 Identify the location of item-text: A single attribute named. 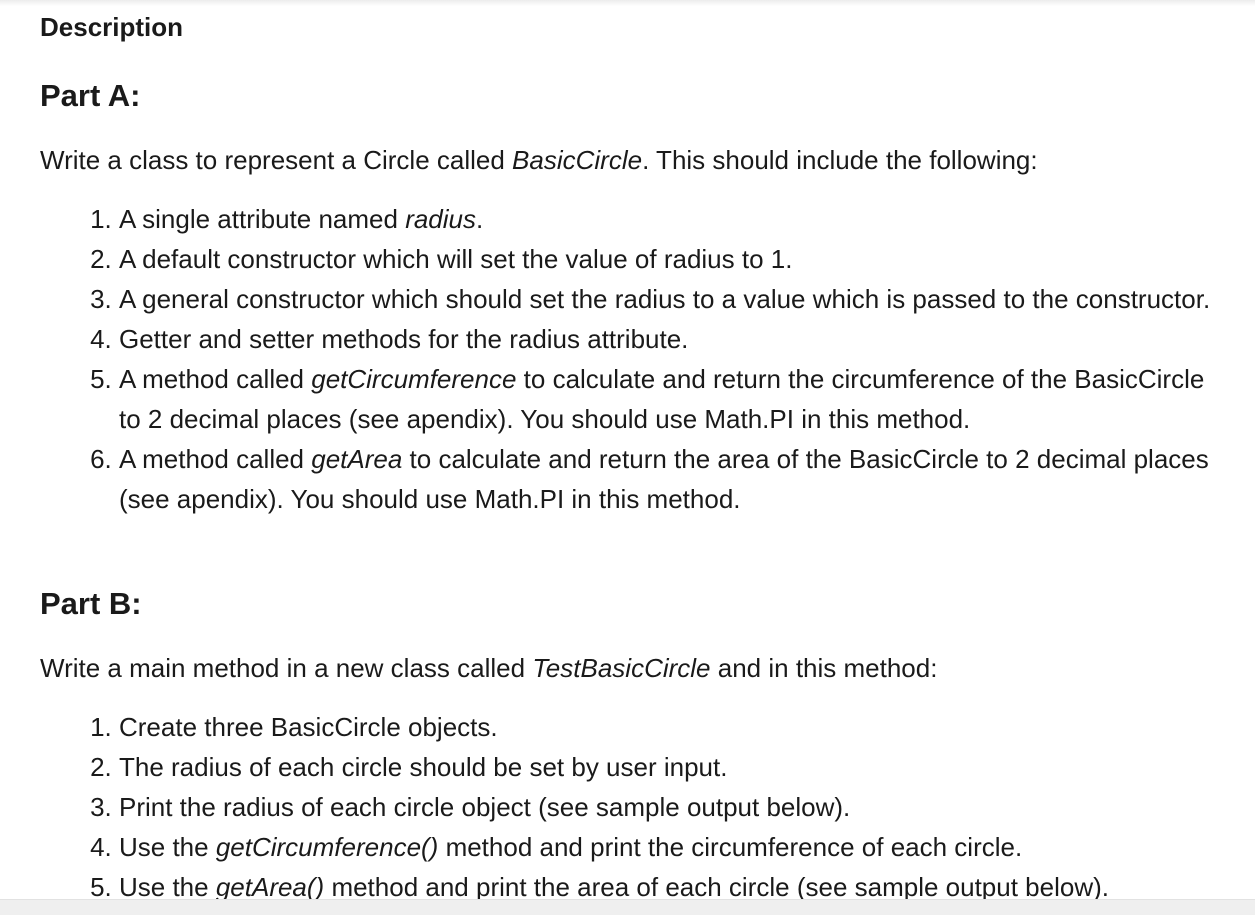
(262, 219).